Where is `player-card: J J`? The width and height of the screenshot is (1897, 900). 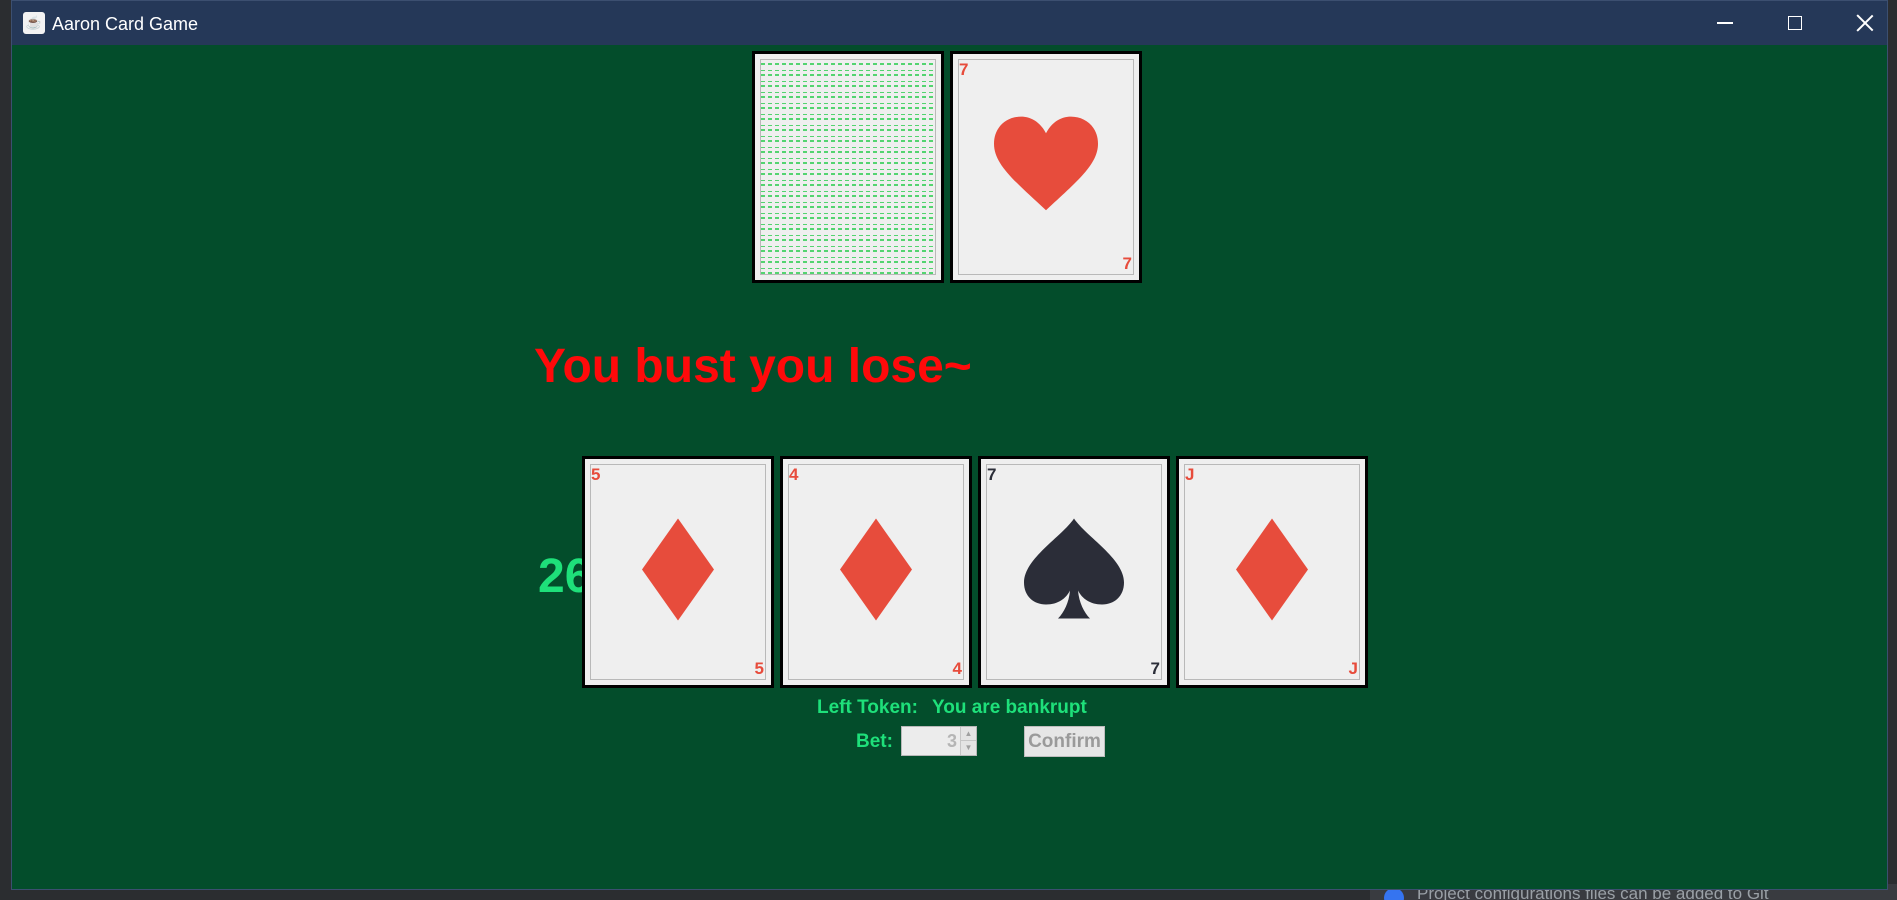
player-card: J J is located at coordinates (1272, 572).